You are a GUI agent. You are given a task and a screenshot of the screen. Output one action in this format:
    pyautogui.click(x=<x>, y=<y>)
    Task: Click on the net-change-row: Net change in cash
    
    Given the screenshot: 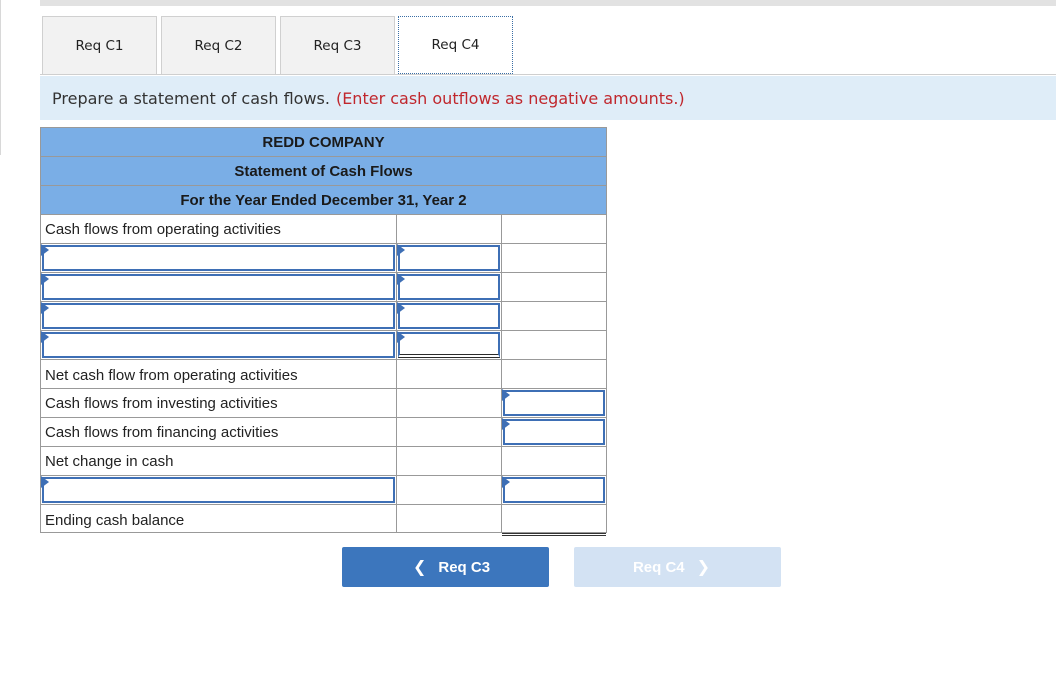 What is the action you would take?
    pyautogui.click(x=323, y=460)
    